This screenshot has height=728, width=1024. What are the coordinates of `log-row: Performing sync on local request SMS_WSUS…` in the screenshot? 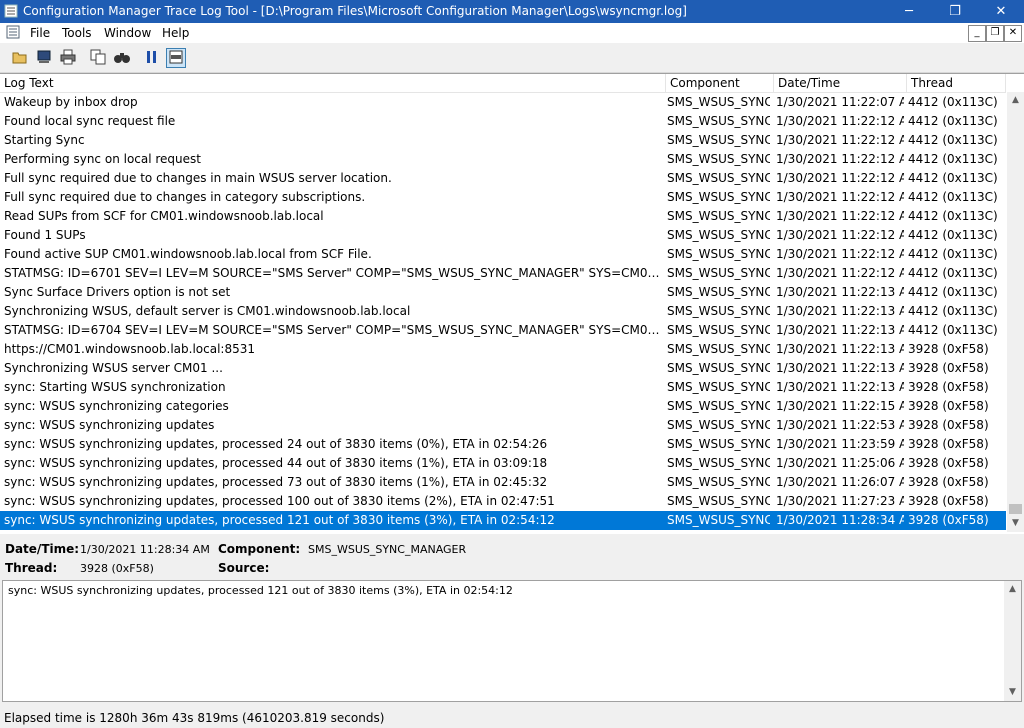 It's located at (503, 159).